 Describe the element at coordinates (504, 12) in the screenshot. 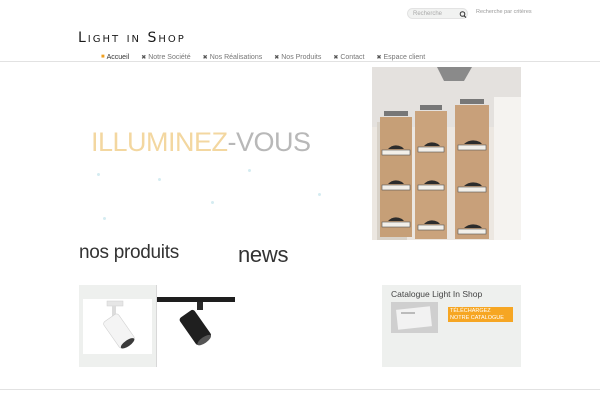

I see `advanced-search-link: Recherche par critères` at that location.